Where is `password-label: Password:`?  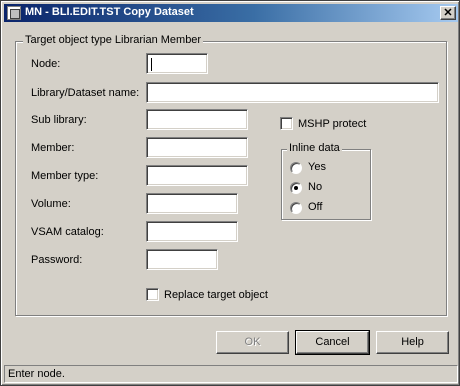 password-label: Password: is located at coordinates (57, 260).